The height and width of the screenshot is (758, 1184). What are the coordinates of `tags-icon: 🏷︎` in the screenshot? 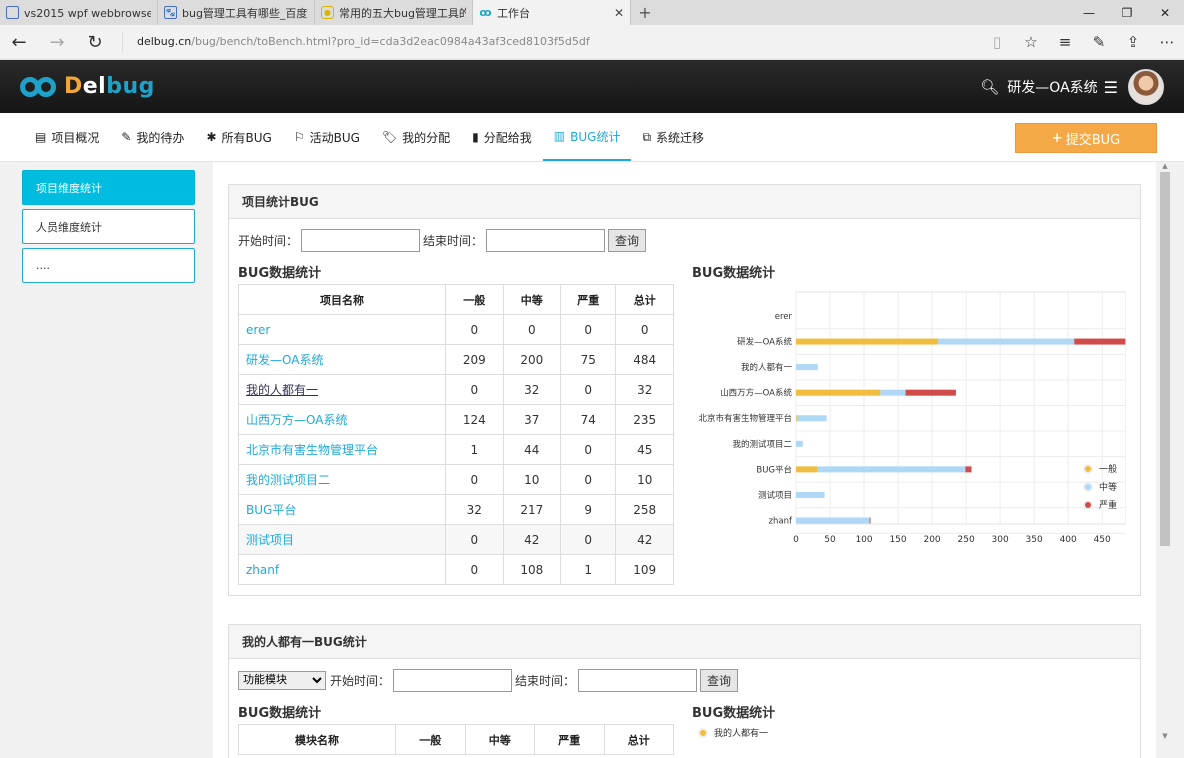 It's located at (389, 137).